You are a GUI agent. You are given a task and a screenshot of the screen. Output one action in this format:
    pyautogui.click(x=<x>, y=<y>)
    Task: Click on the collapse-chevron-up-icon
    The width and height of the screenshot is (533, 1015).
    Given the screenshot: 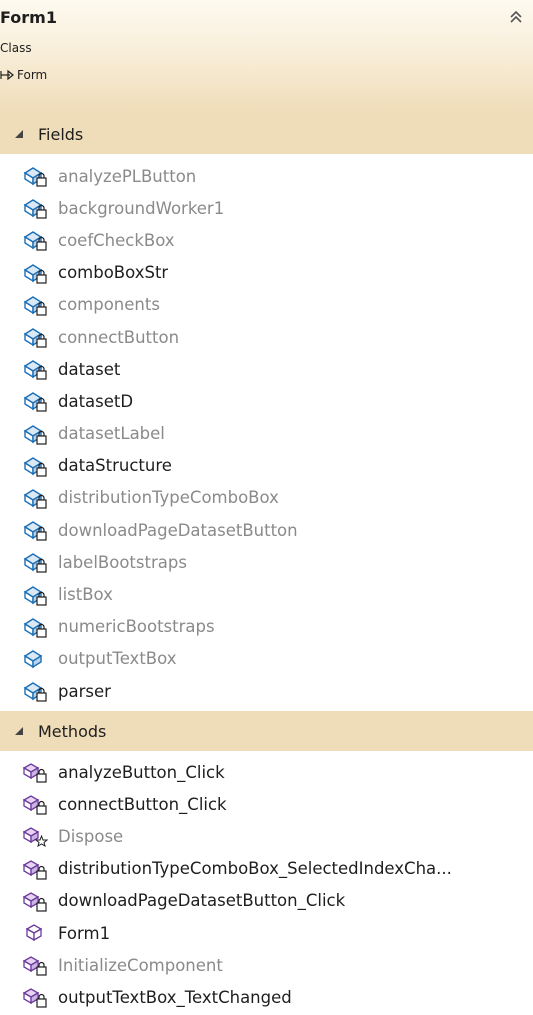 What is the action you would take?
    pyautogui.click(x=516, y=17)
    